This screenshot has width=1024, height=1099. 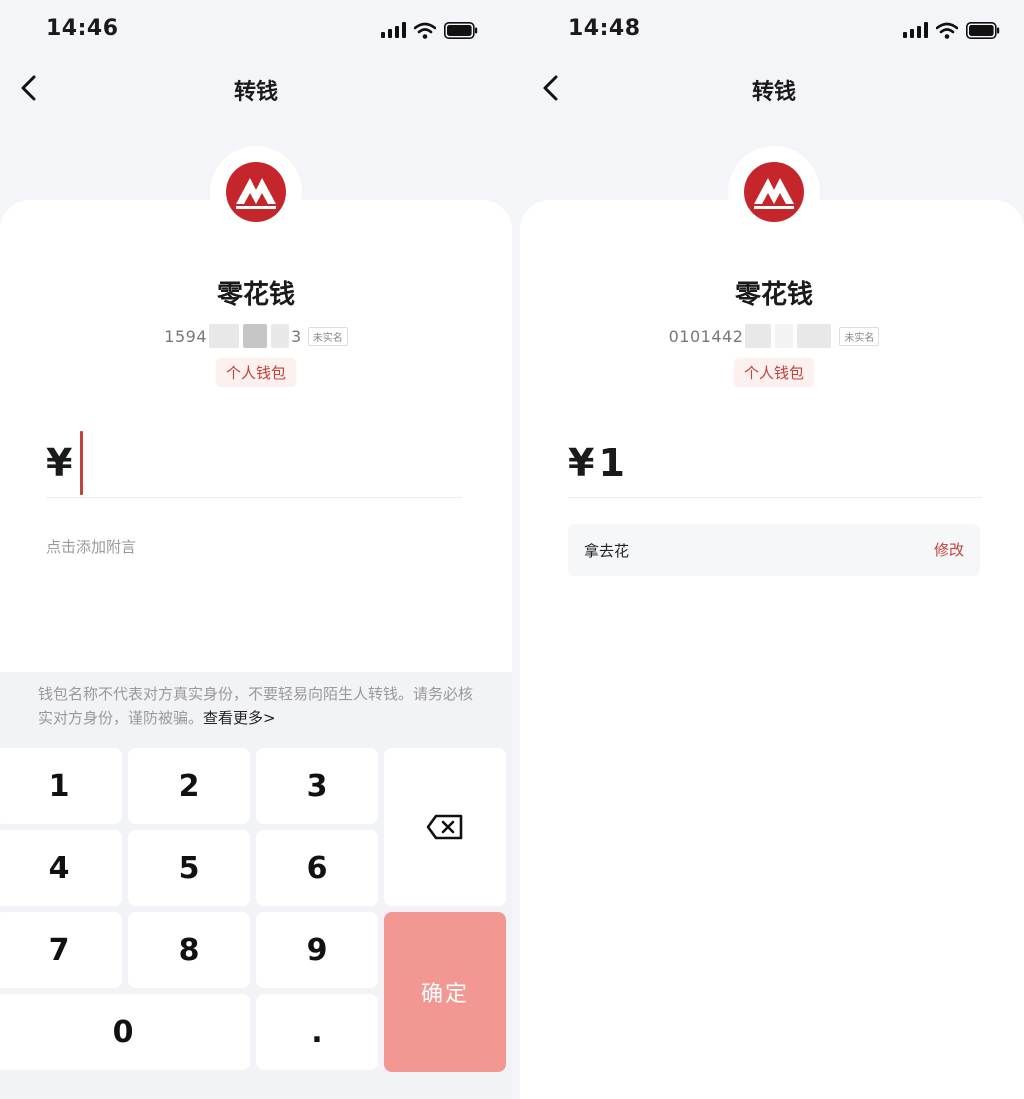 What do you see at coordinates (82, 462) in the screenshot?
I see `text-cursor` at bounding box center [82, 462].